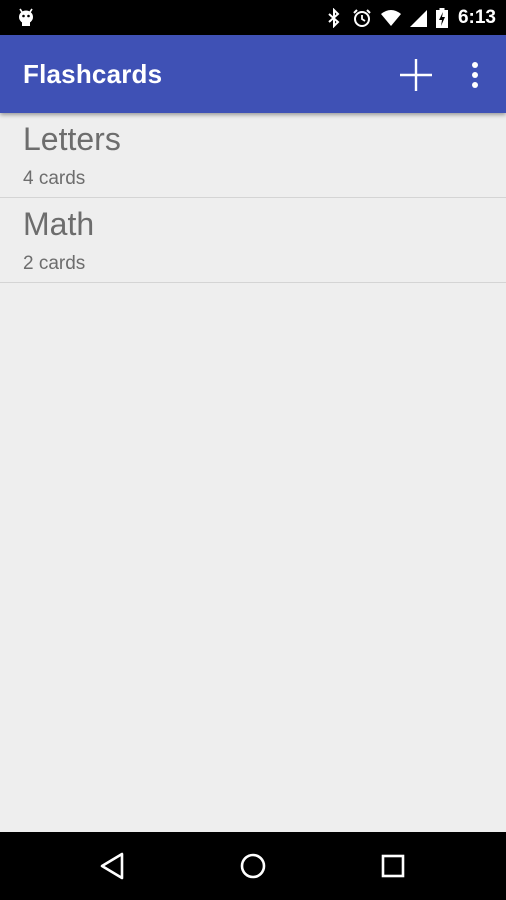  What do you see at coordinates (362, 18) in the screenshot?
I see `alarm-icon` at bounding box center [362, 18].